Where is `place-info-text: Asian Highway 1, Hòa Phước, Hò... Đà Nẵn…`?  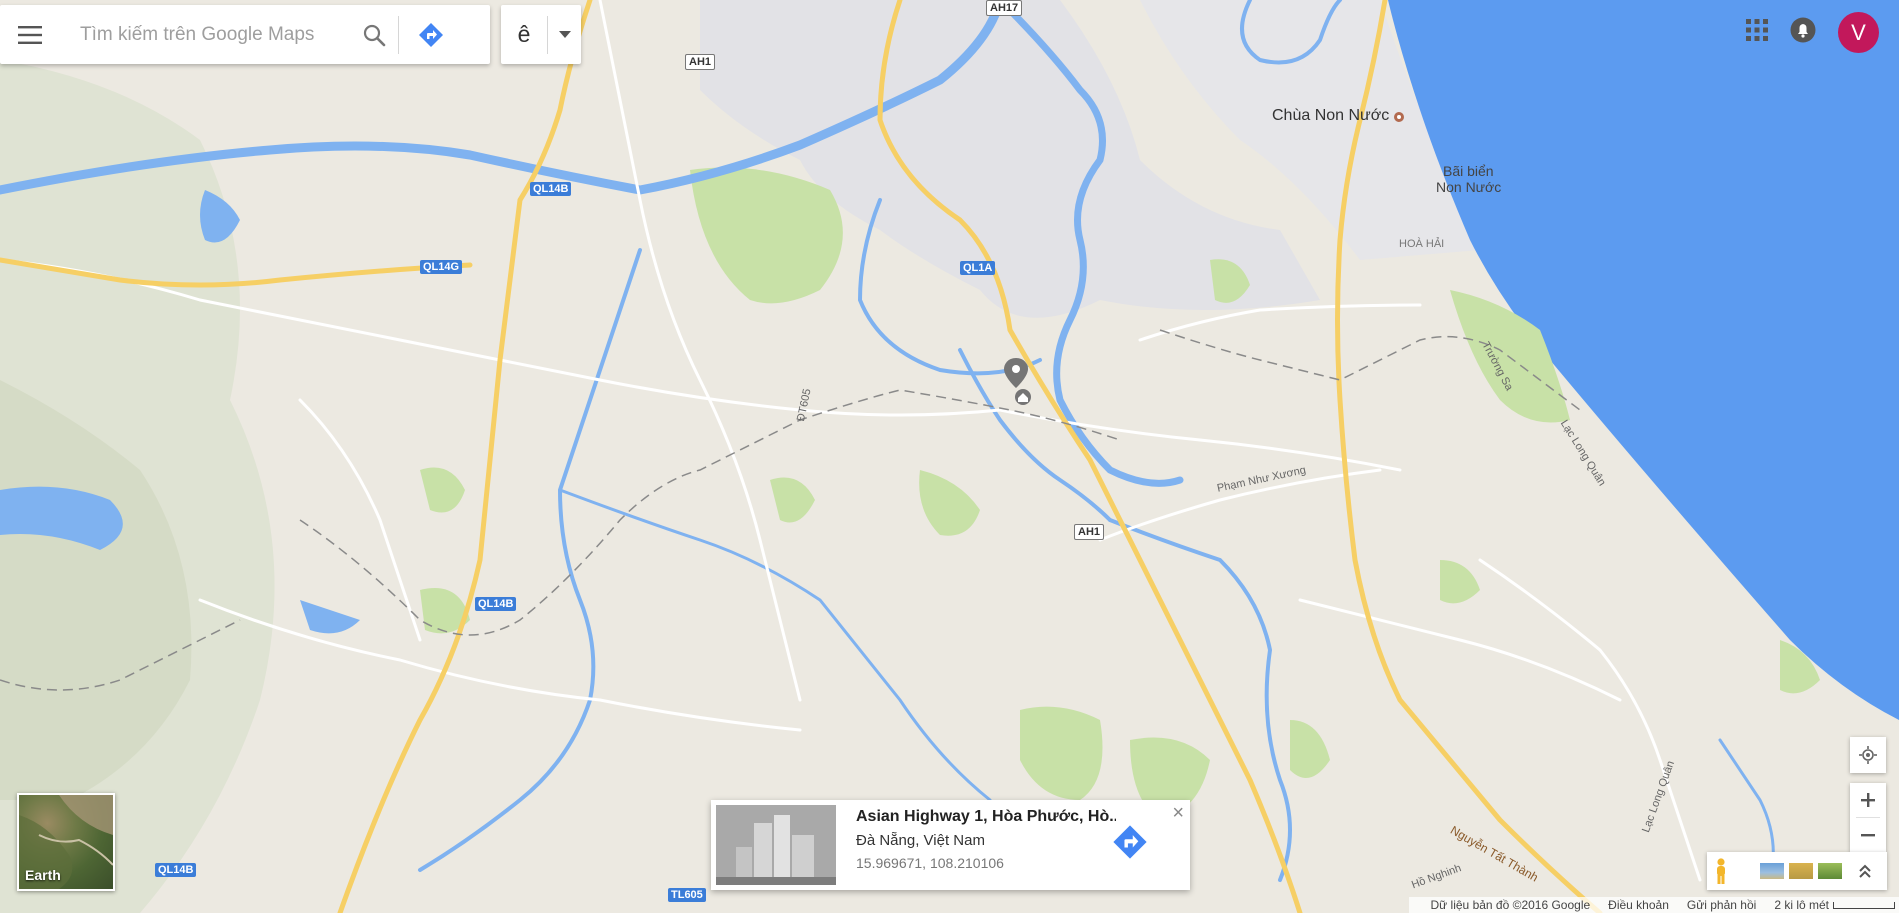
place-info-text: Asian Highway 1, Hòa Phước, Hò... Đà Nẵn… is located at coordinates (976, 845).